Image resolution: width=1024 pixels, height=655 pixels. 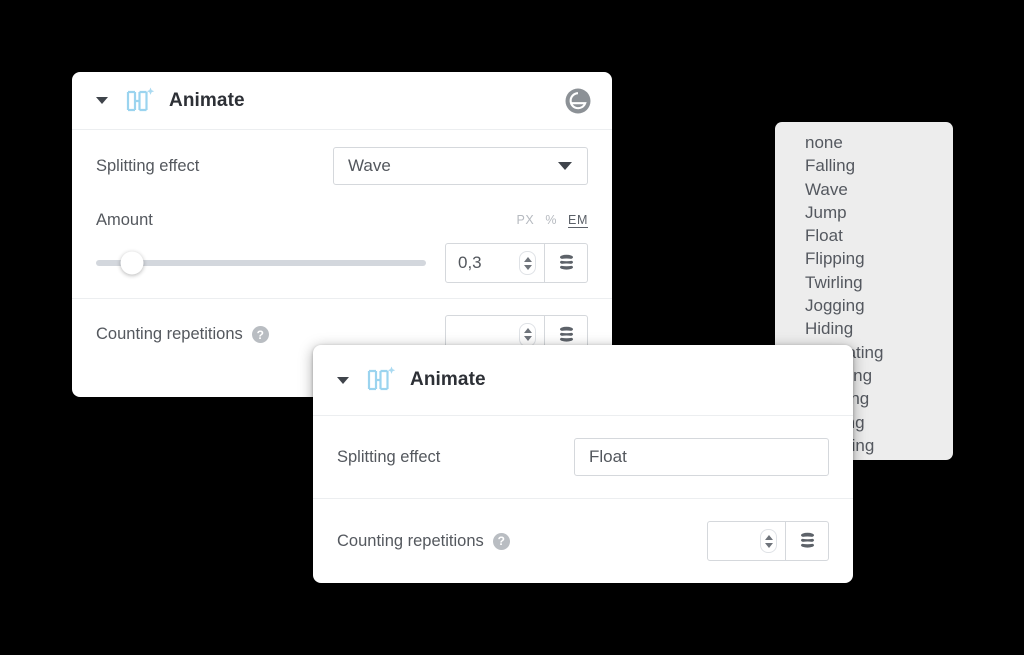 I want to click on amount-dynamic-button, so click(x=565, y=263).